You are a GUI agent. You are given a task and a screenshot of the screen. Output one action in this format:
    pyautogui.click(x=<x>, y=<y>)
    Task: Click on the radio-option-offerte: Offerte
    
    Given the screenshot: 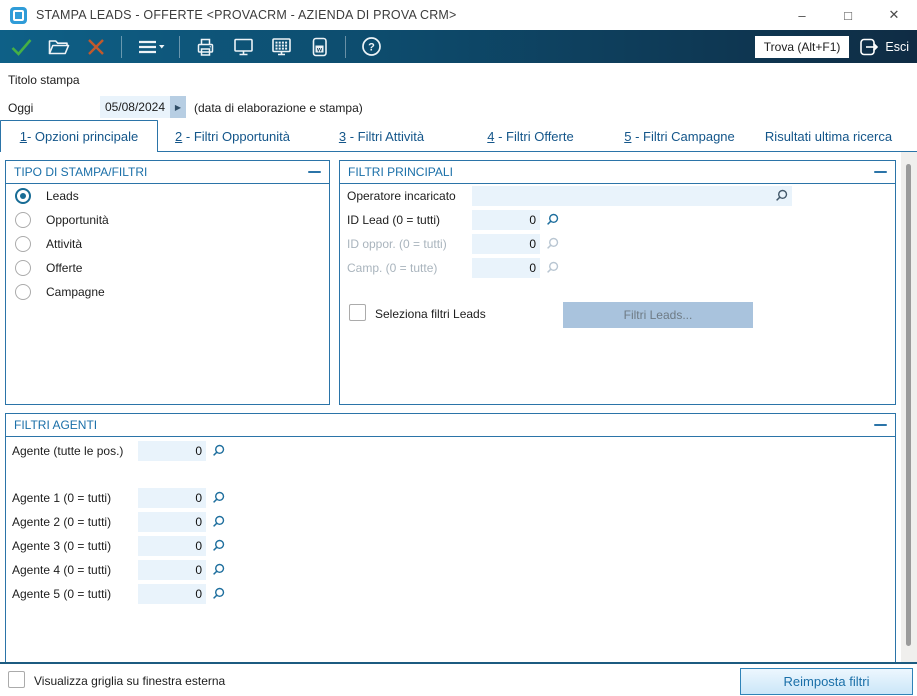 What is the action you would take?
    pyautogui.click(x=167, y=268)
    